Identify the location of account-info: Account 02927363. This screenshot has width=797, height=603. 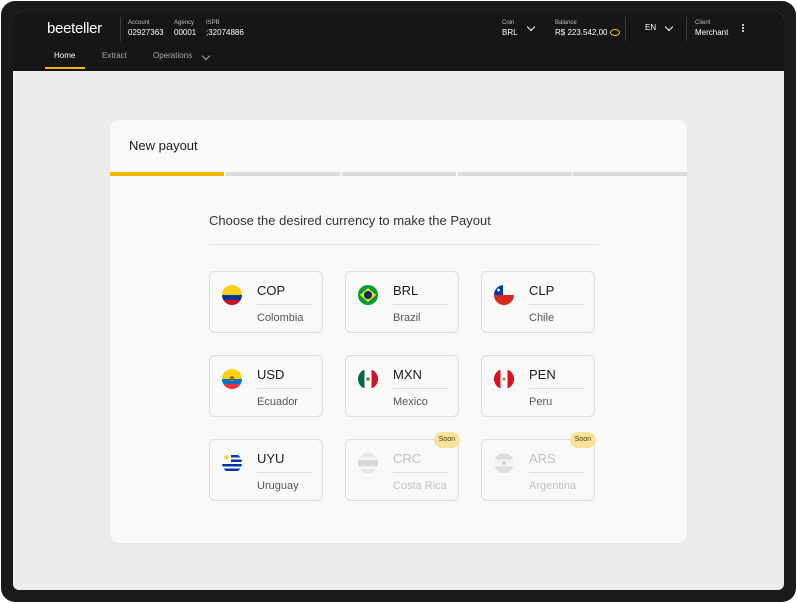
(146, 28).